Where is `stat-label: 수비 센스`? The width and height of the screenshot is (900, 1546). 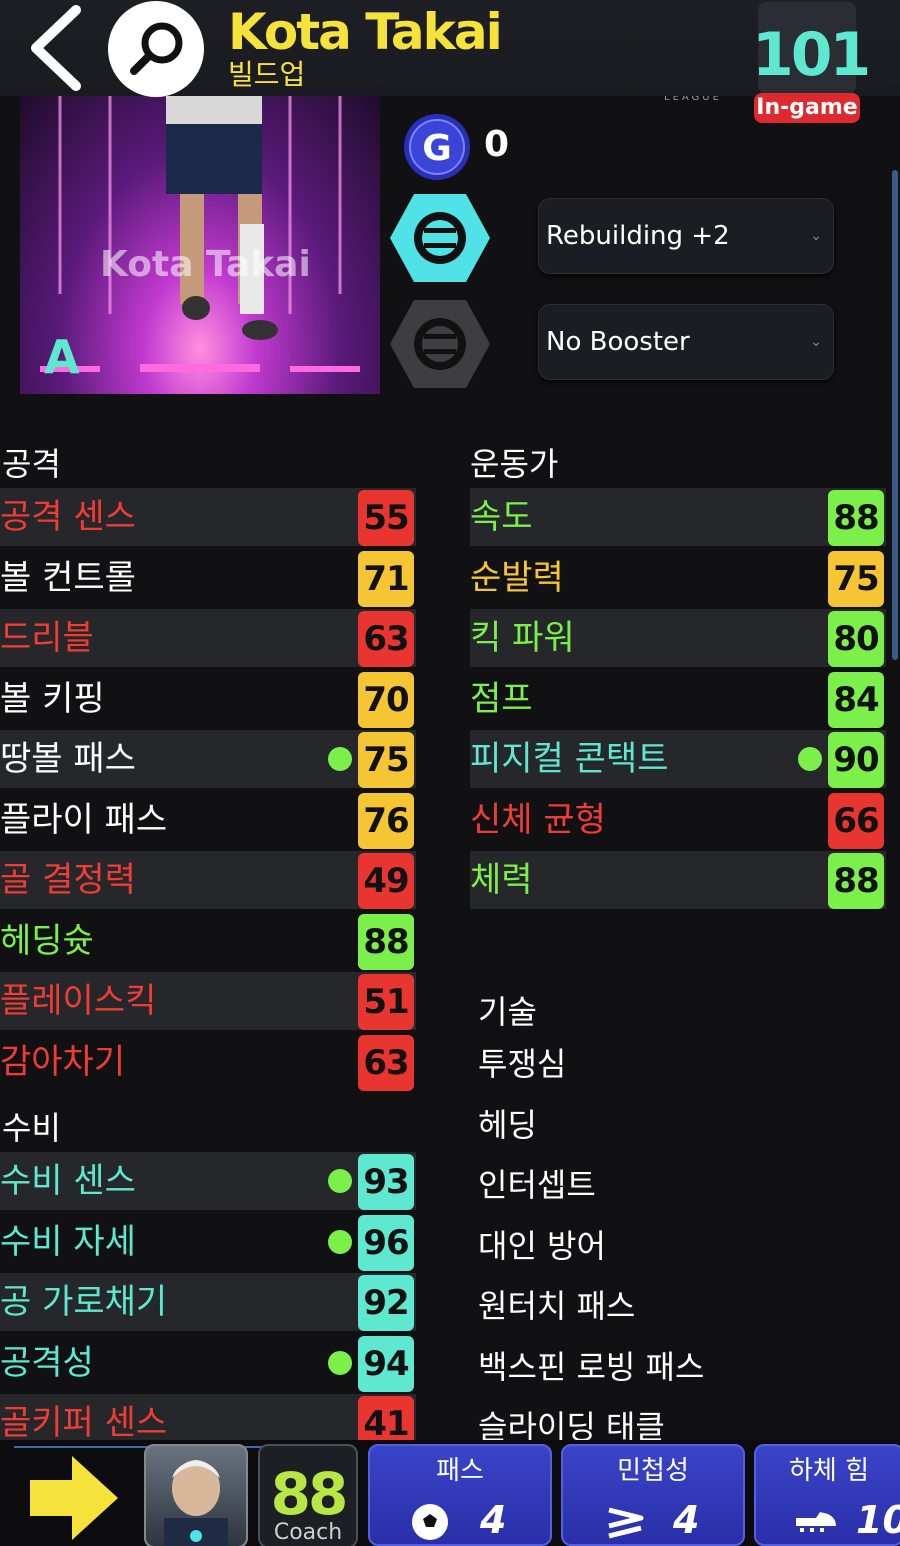
stat-label: 수비 센스 is located at coordinates (68, 1181).